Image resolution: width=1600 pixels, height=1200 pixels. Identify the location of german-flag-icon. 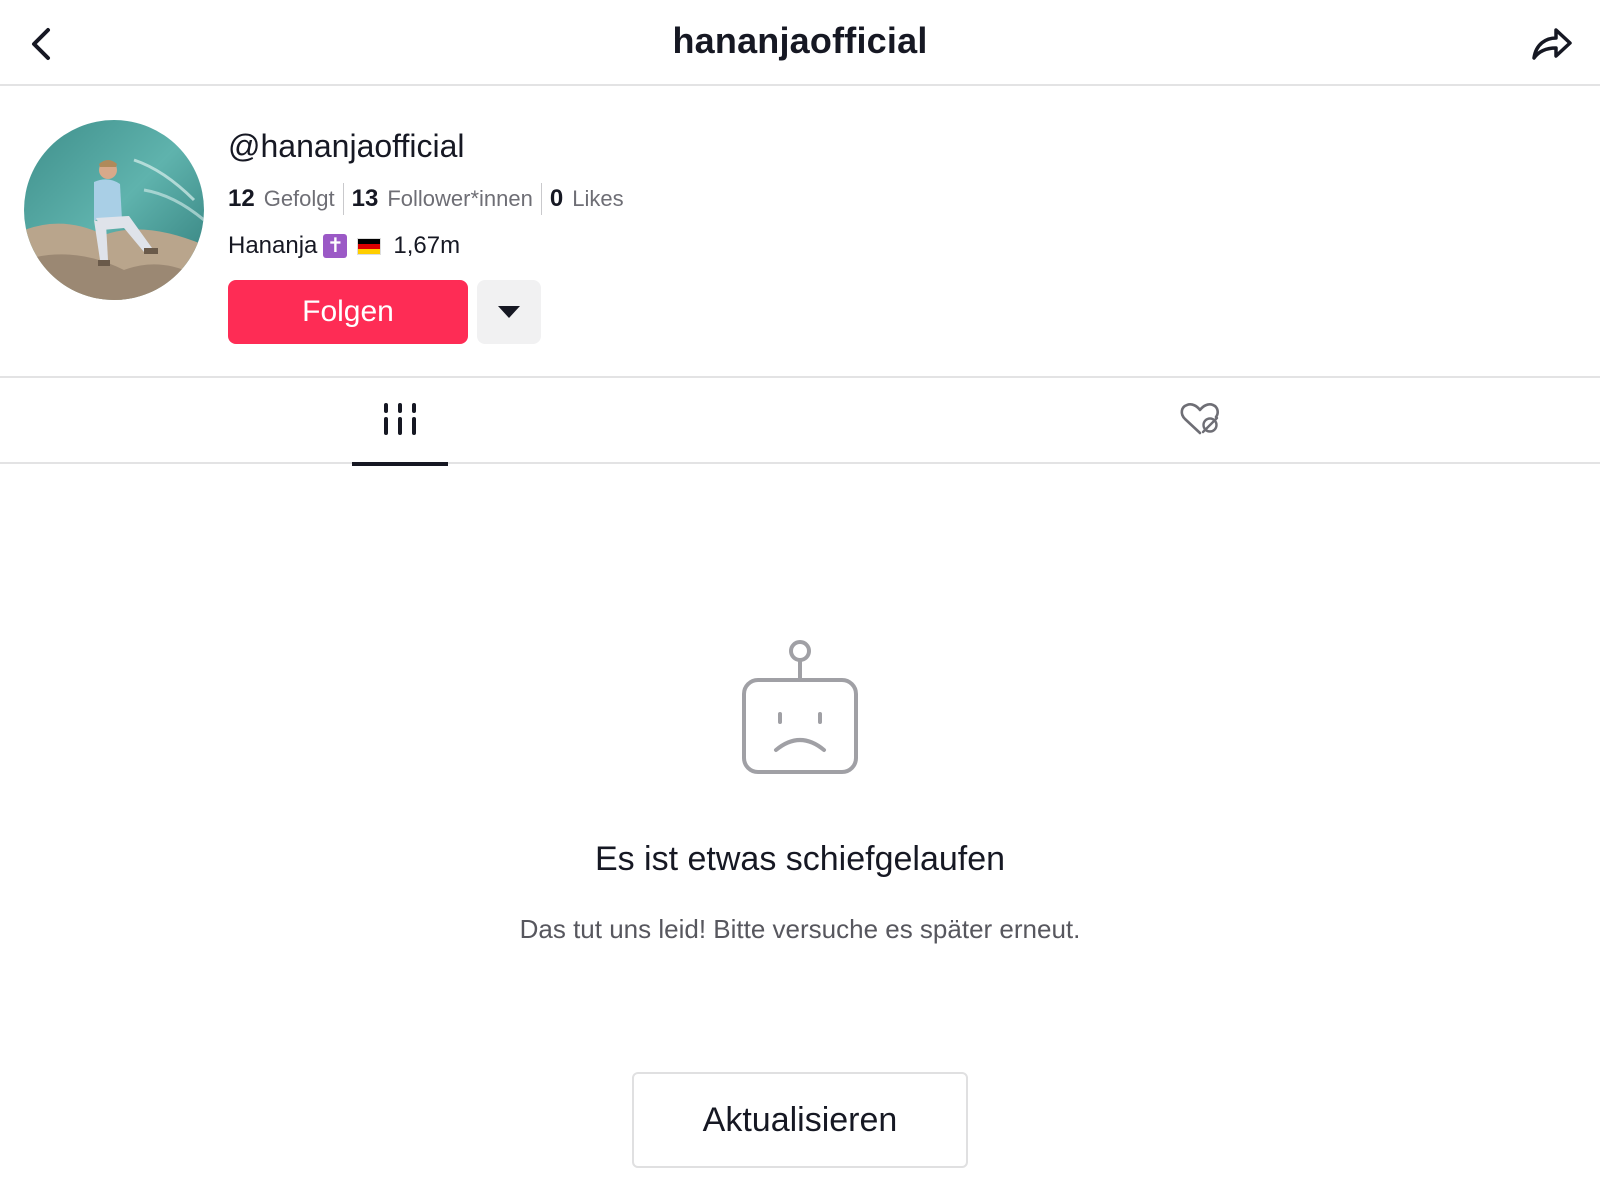
(369, 246).